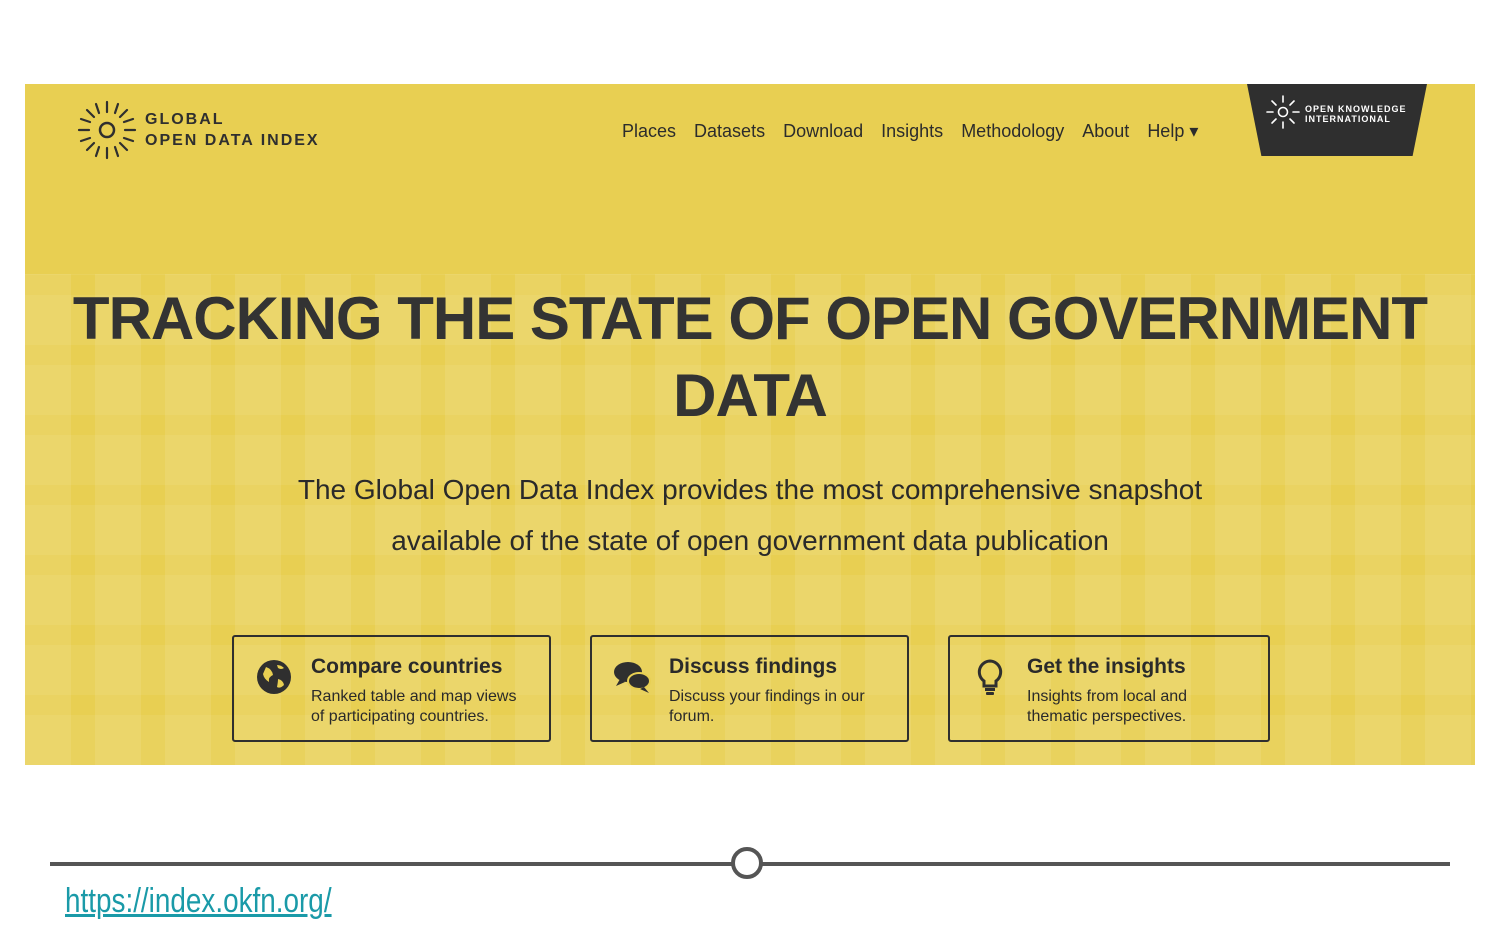 Image resolution: width=1500 pixels, height=938 pixels. I want to click on nav-insights: Insights, so click(912, 131).